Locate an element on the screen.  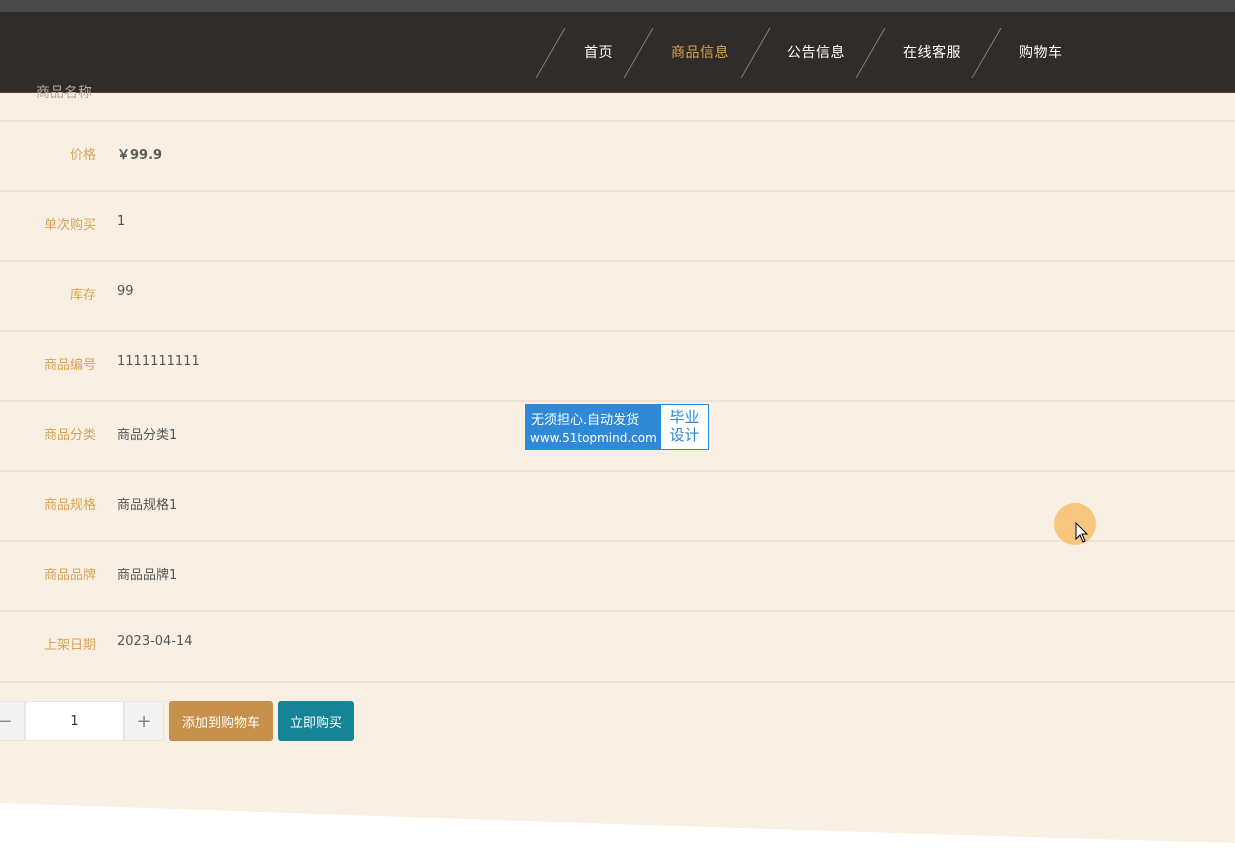
nav-item-announcements: 公告信息 is located at coordinates (816, 52).